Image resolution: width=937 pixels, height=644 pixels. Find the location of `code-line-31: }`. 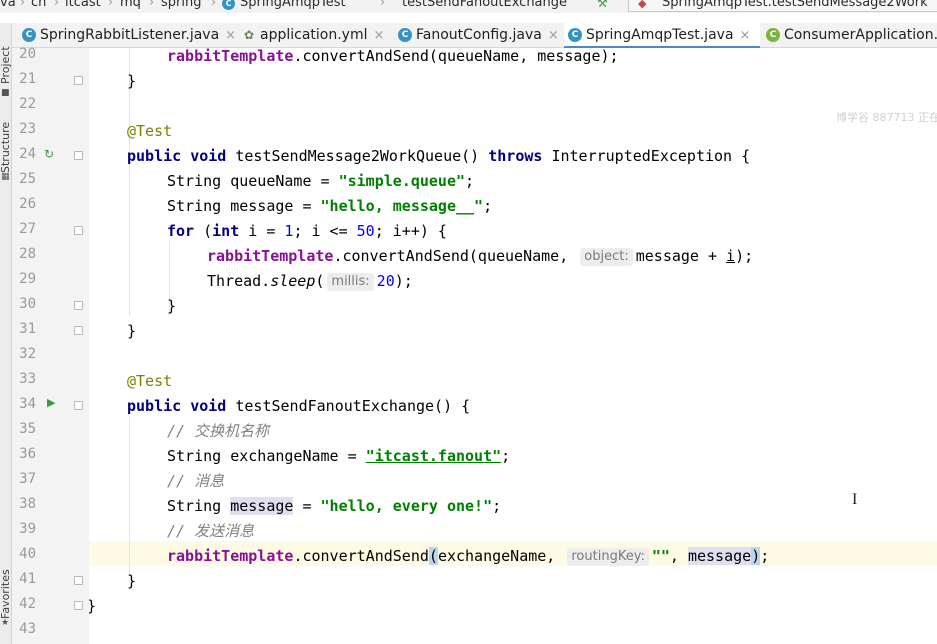

code-line-31: } is located at coordinates (132, 331).